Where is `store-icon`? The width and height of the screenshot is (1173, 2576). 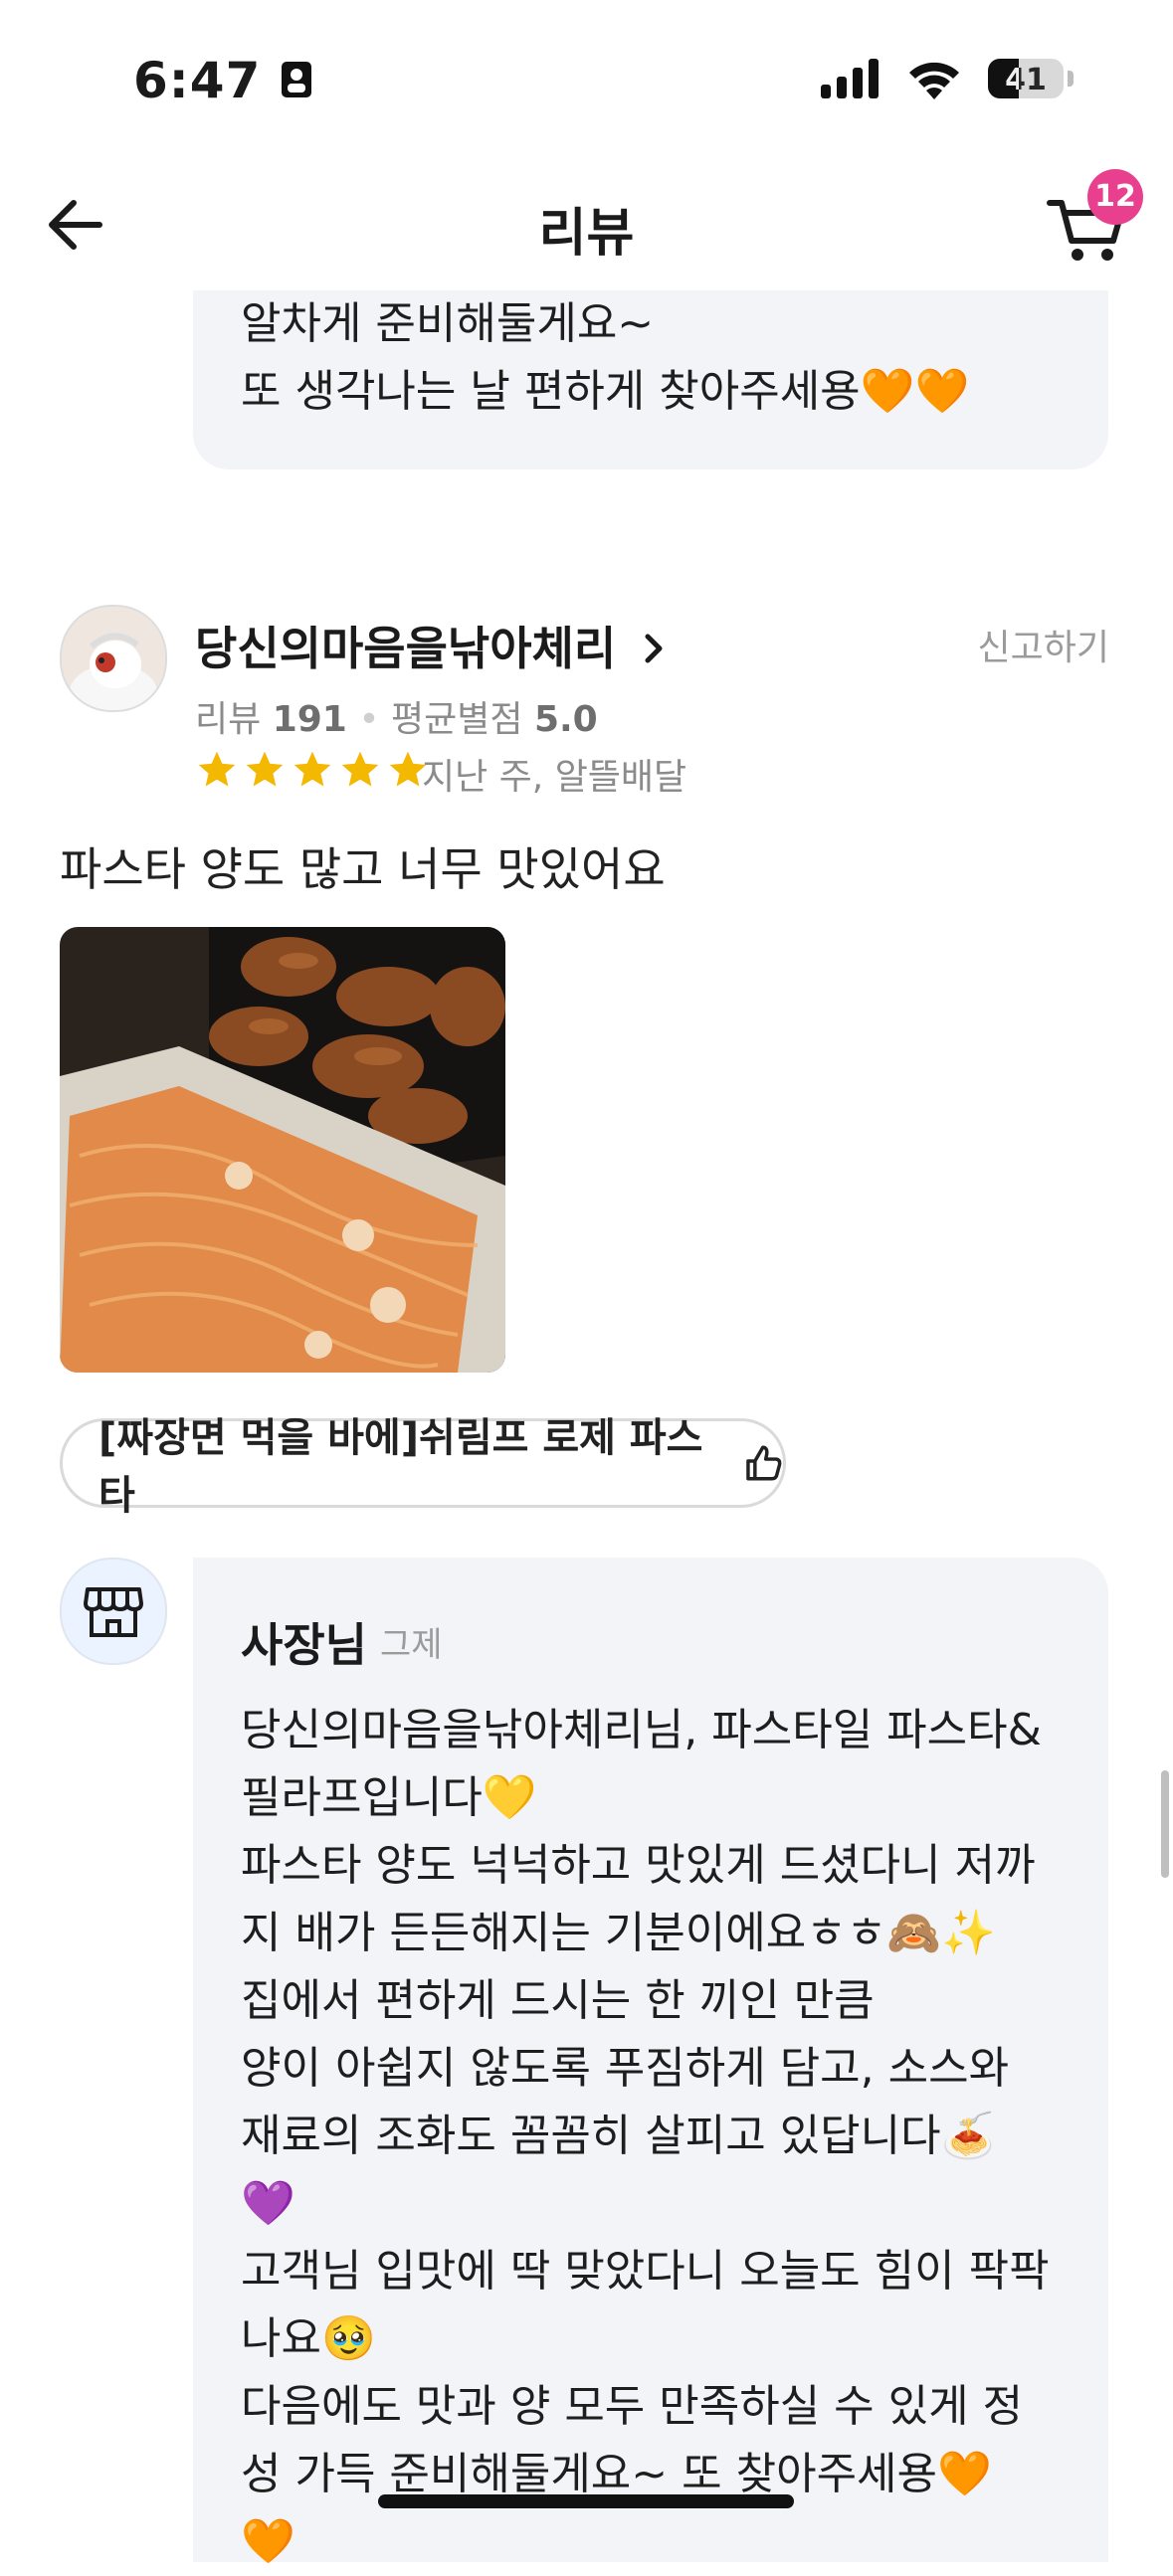
store-icon is located at coordinates (114, 1612).